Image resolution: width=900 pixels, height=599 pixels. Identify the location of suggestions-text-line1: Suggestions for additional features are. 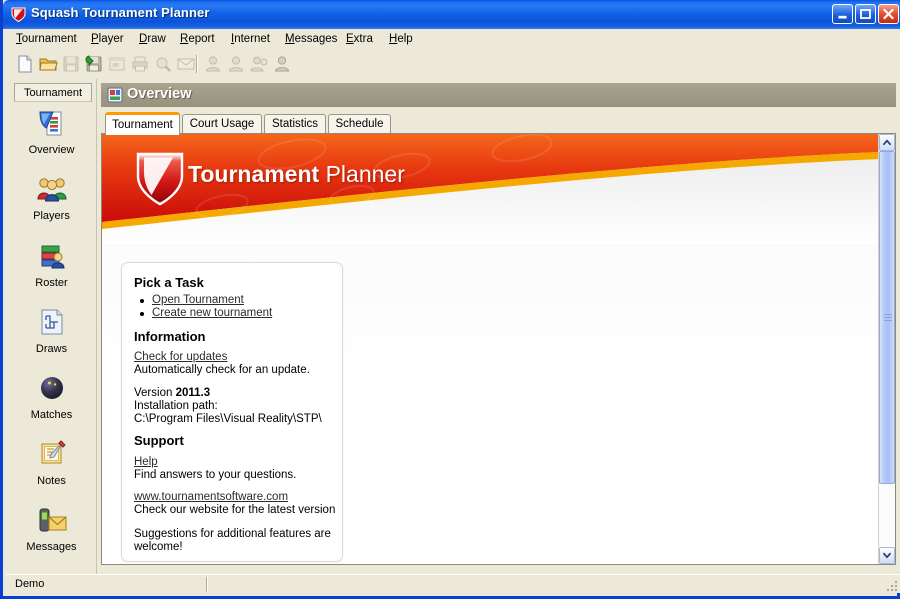
(232, 534).